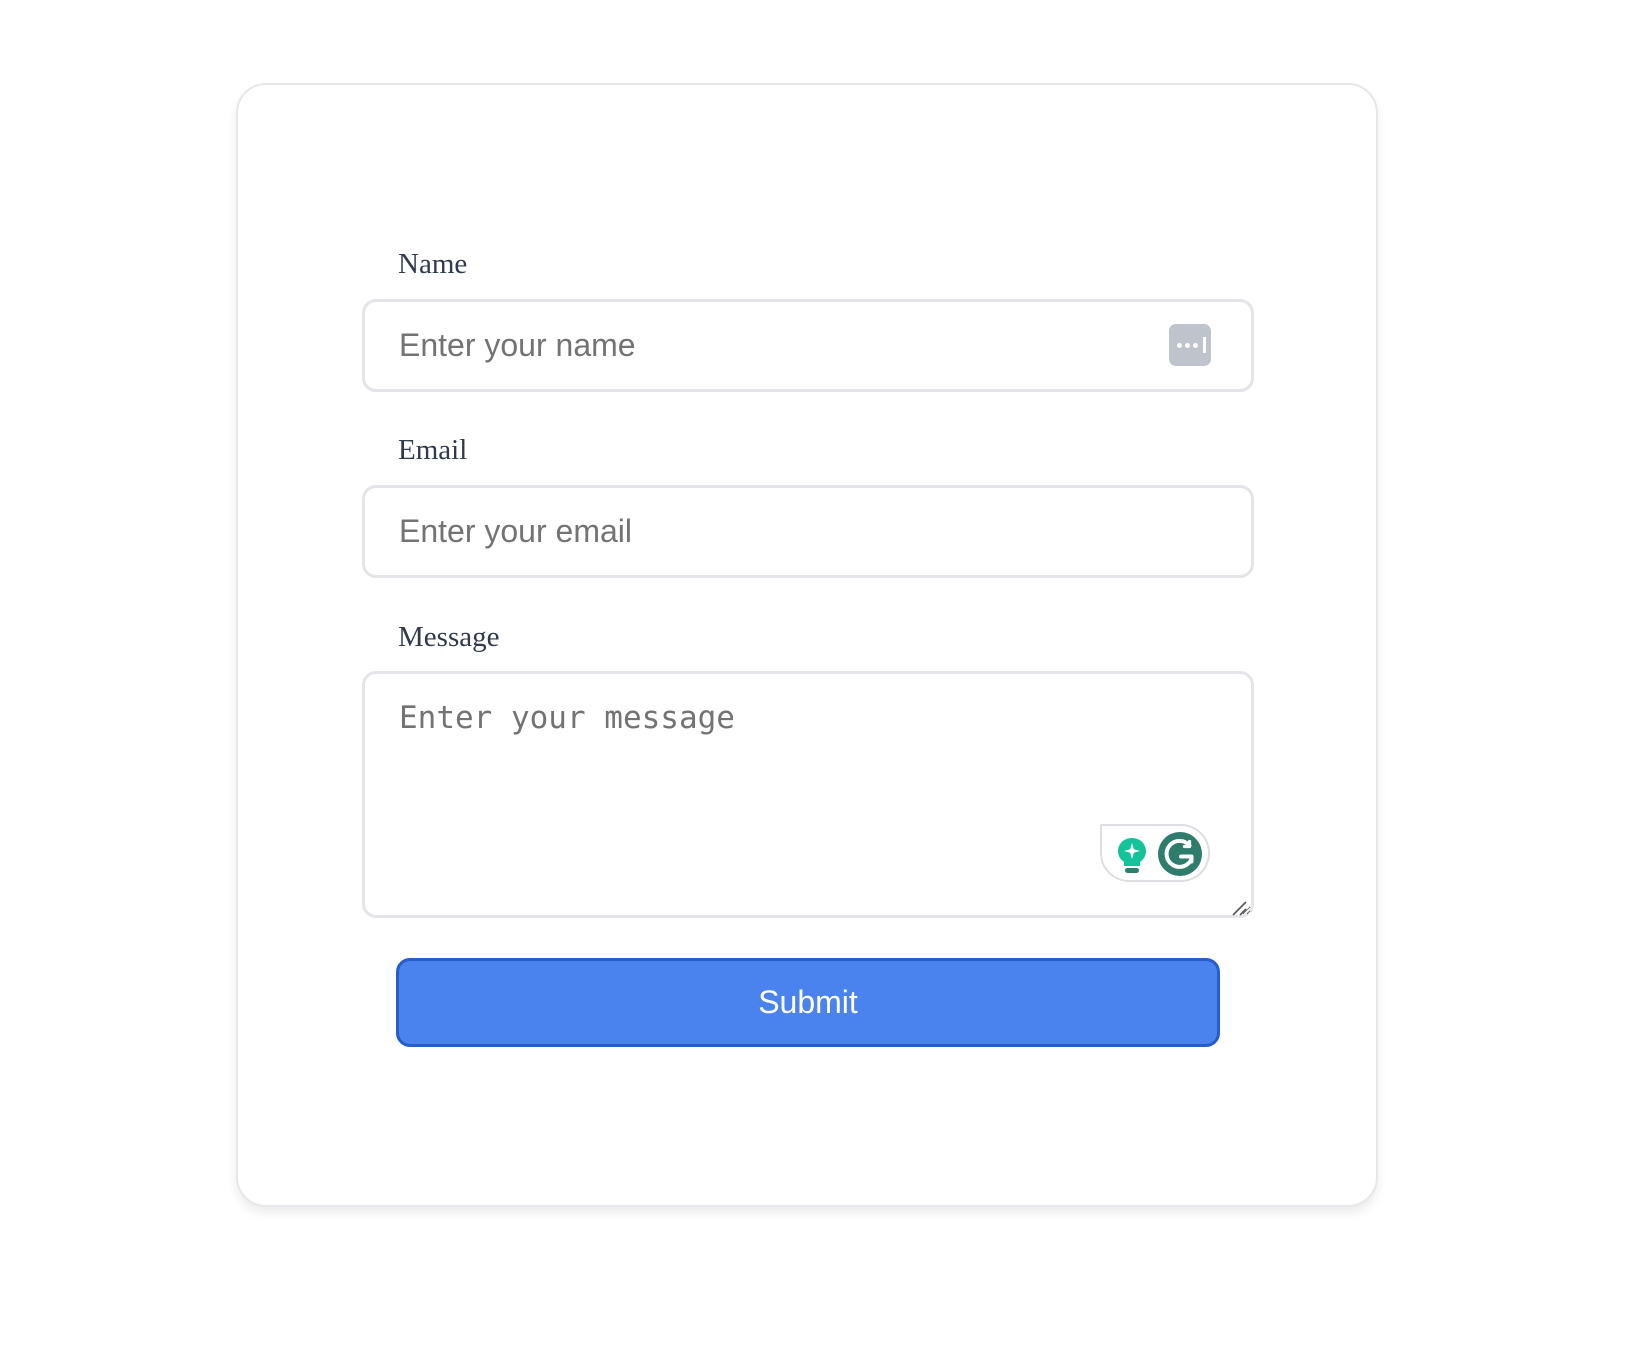 The width and height of the screenshot is (1634, 1350). Describe the element at coordinates (1155, 853) in the screenshot. I see `grammarly-widget` at that location.